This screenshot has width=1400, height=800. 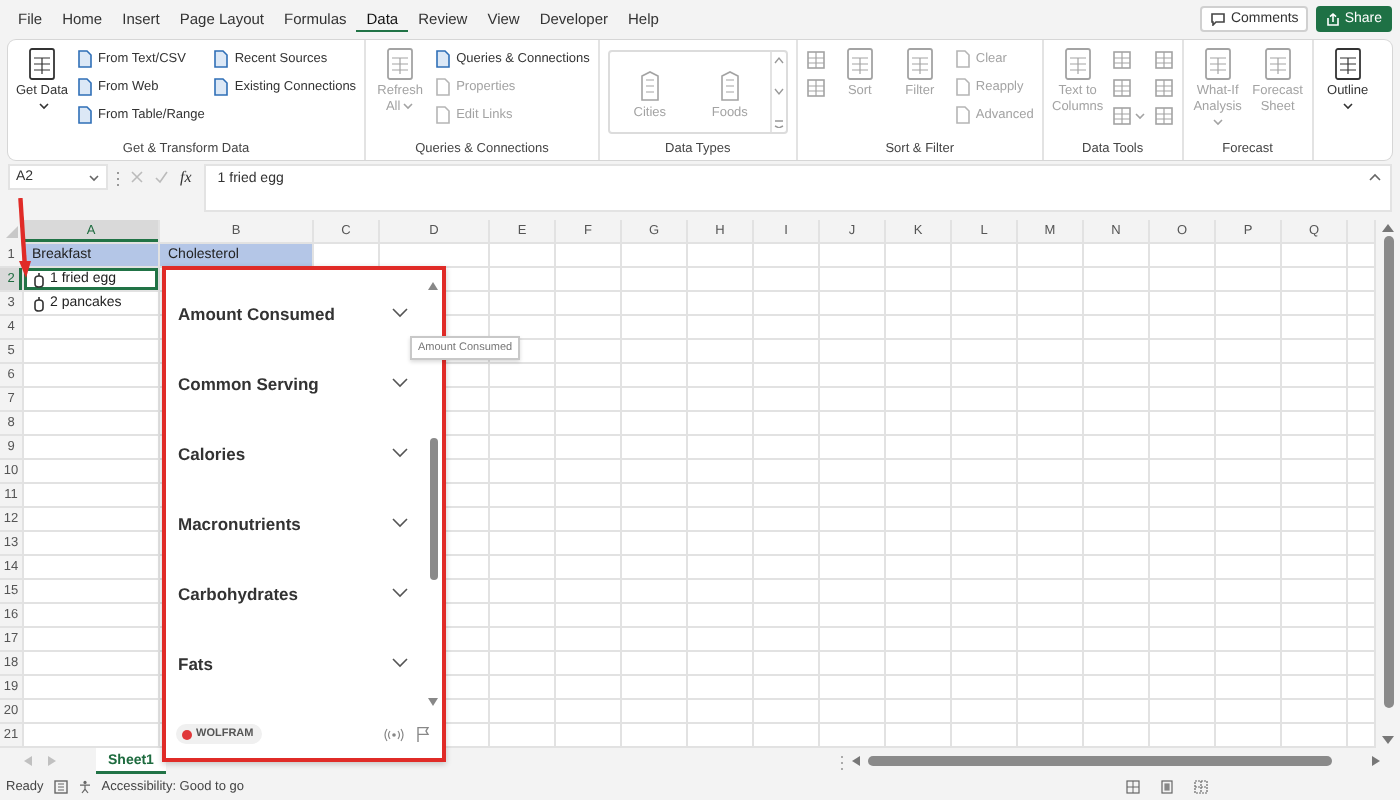 What do you see at coordinates (28, 761) in the screenshot?
I see `previous-sheet-icon` at bounding box center [28, 761].